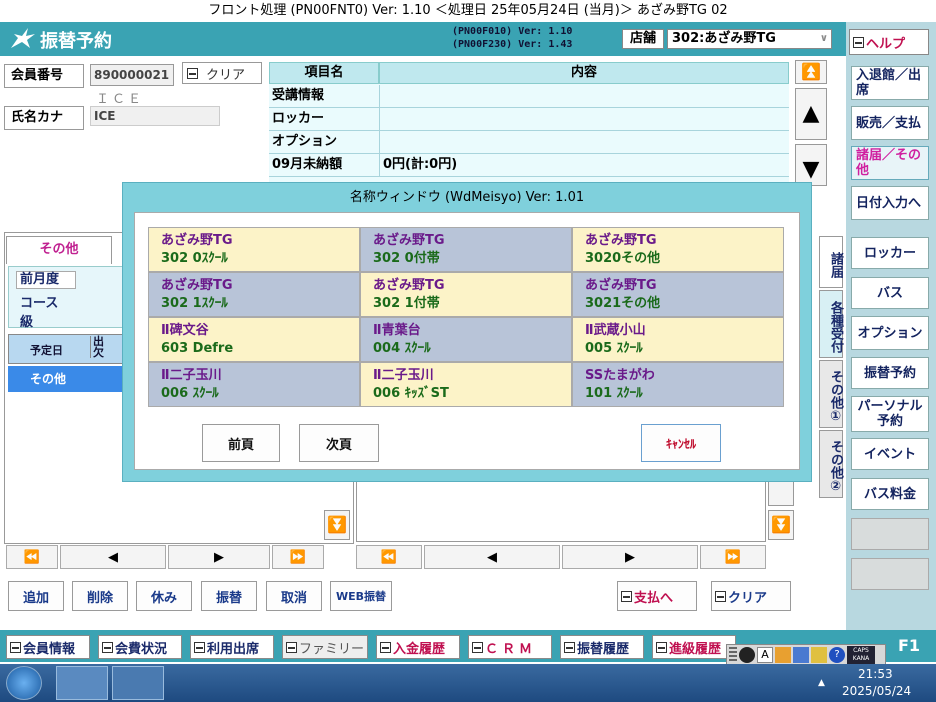  What do you see at coordinates (890, 253) in the screenshot?
I see `locker-button: ロッカー` at bounding box center [890, 253].